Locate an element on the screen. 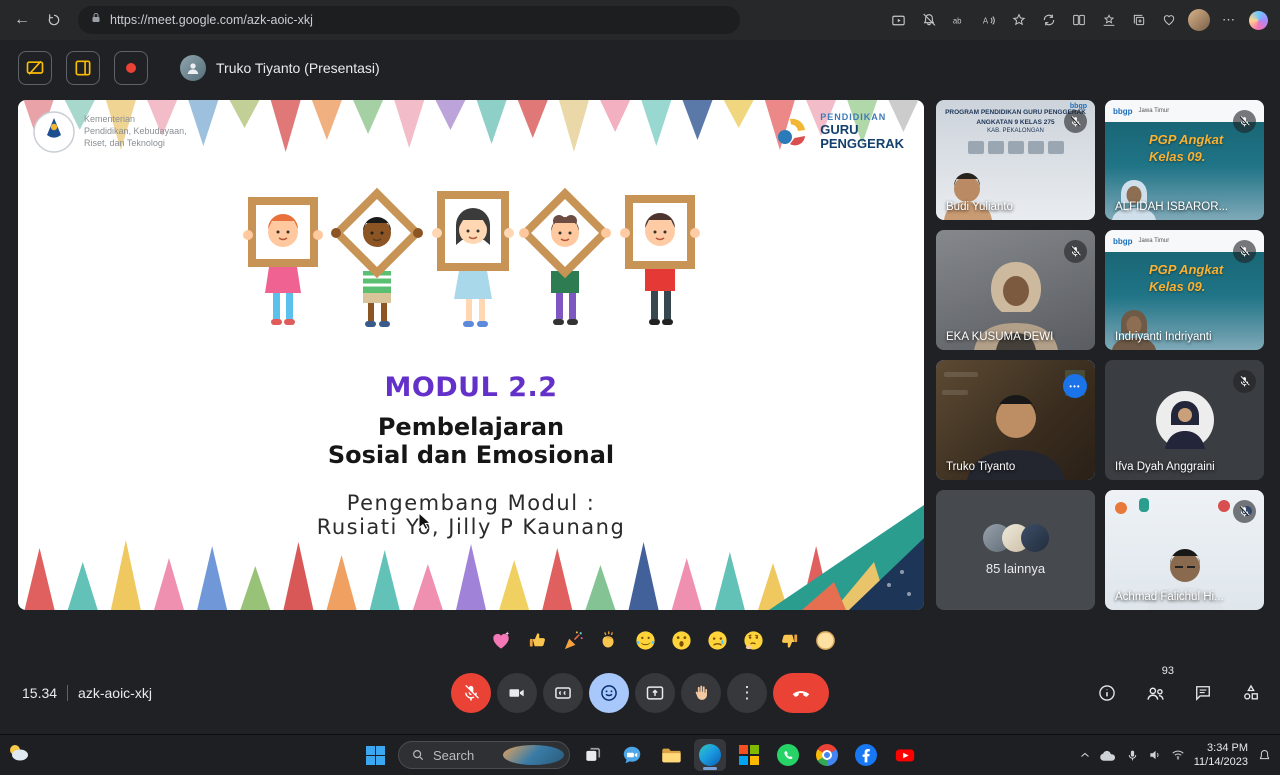 The image size is (1280, 775). browser-essentials-icon is located at coordinates (1168, 20).